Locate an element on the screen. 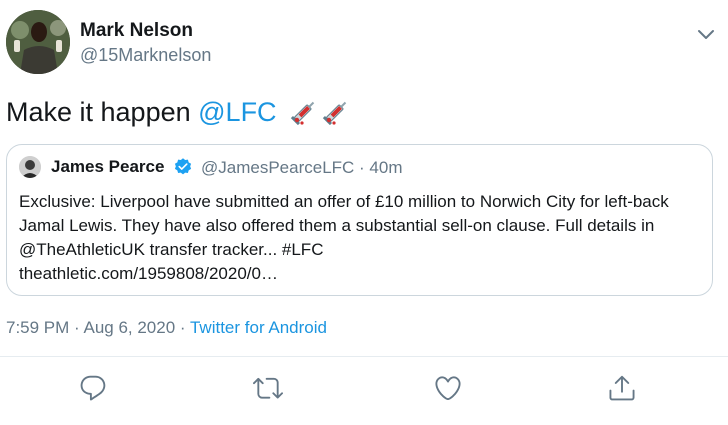  quoted-author-handle: @JamesPearceLFC · 40m is located at coordinates (302, 167).